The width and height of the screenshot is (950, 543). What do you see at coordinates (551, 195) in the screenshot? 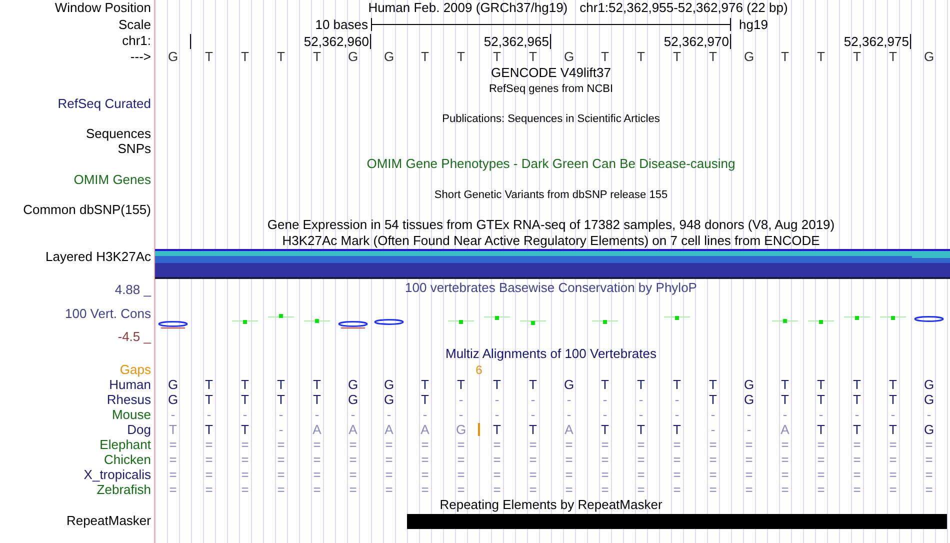
I see `track-title: Short Genetic Variants from dbSNP release 155` at bounding box center [551, 195].